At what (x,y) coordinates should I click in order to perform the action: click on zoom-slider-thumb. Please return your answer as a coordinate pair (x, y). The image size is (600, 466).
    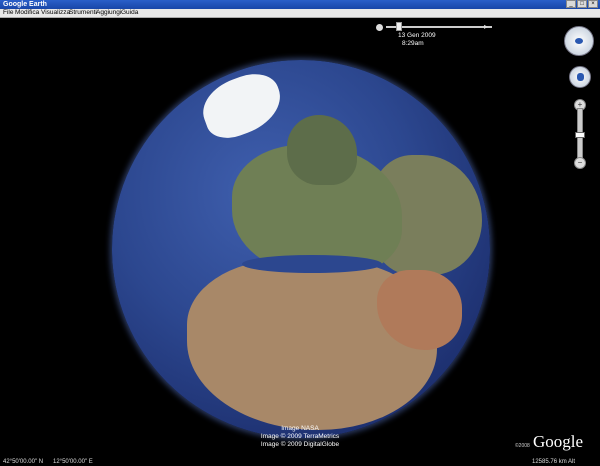
    Looking at the image, I should click on (580, 135).